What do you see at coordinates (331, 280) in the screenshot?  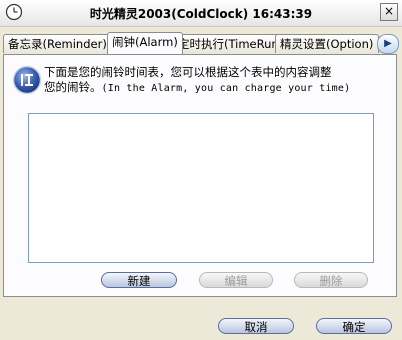 I see `delete-alarm-button: 删除` at bounding box center [331, 280].